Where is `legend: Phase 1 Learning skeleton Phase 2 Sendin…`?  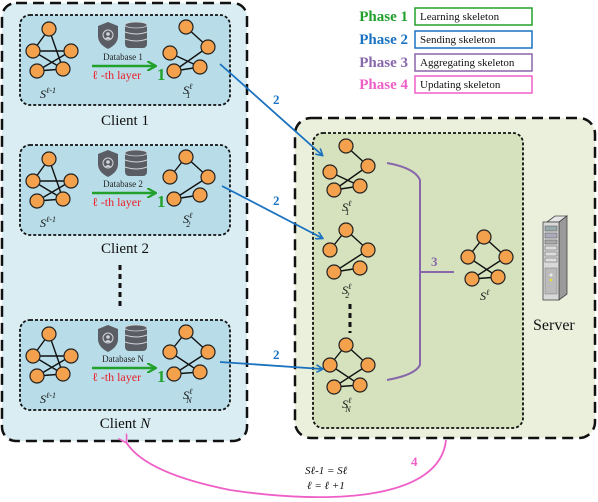 legend: Phase 1 Learning skeleton Phase 2 Sendin… is located at coordinates (446, 50).